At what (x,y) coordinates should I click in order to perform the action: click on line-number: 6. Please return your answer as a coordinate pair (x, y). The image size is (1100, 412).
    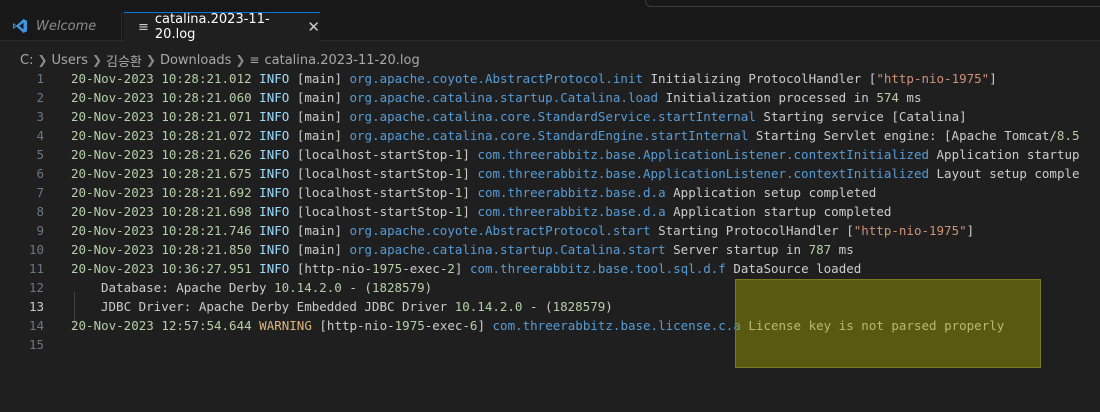
    Looking at the image, I should click on (40, 173).